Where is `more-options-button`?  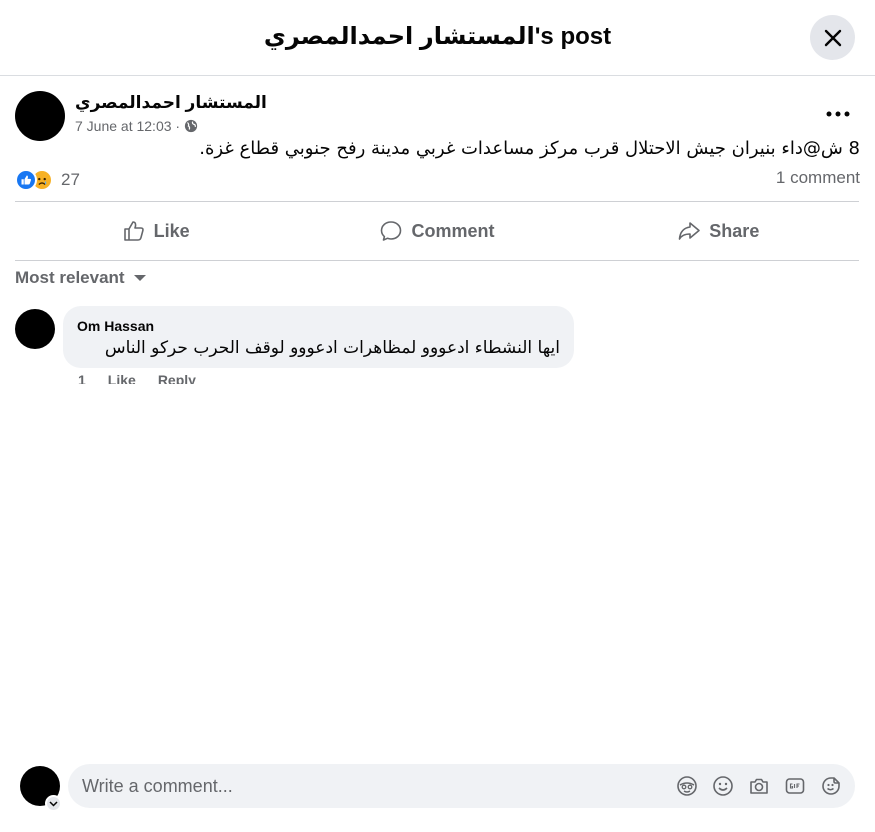 more-options-button is located at coordinates (838, 114).